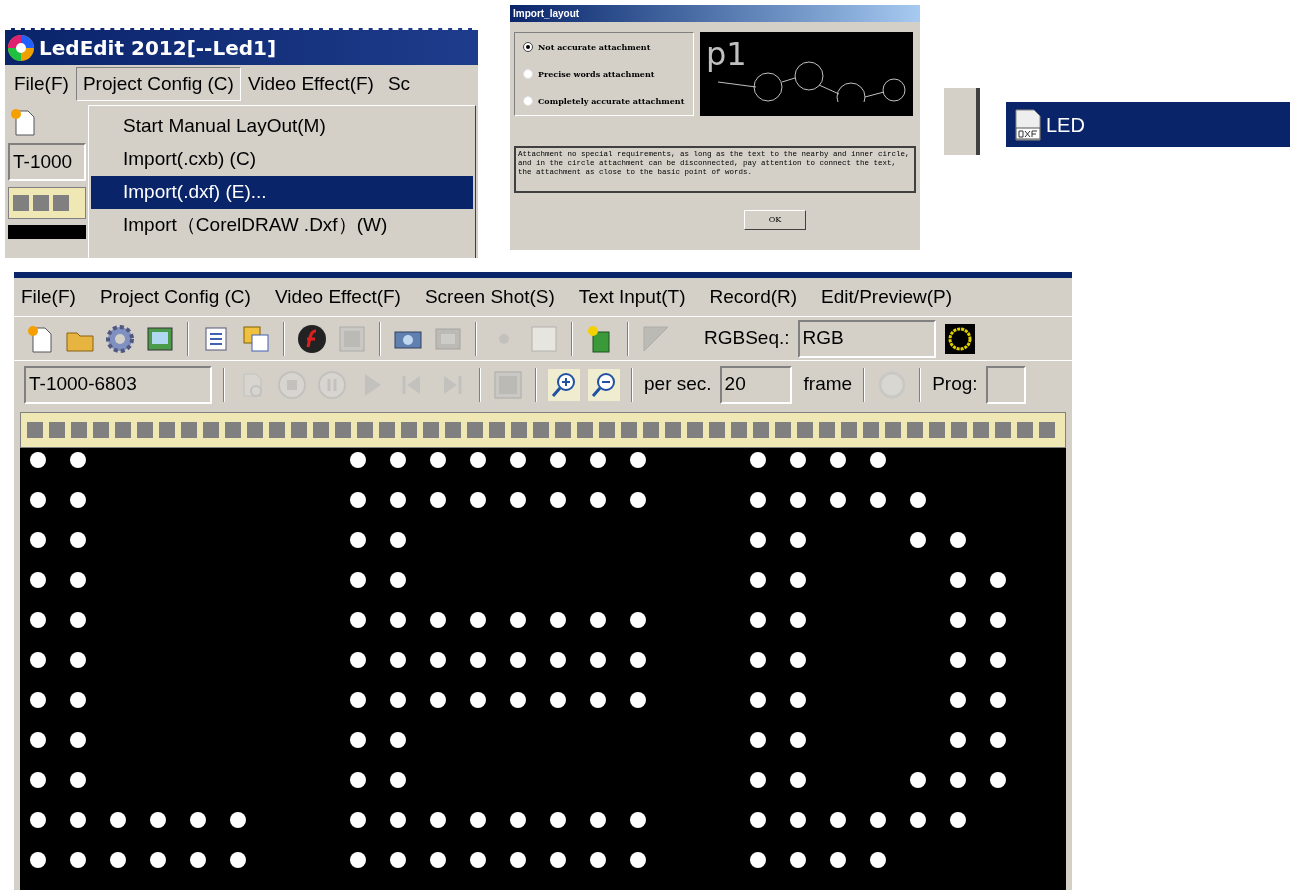 The image size is (1298, 890). What do you see at coordinates (604, 384) in the screenshot?
I see `zoom-out-icon` at bounding box center [604, 384].